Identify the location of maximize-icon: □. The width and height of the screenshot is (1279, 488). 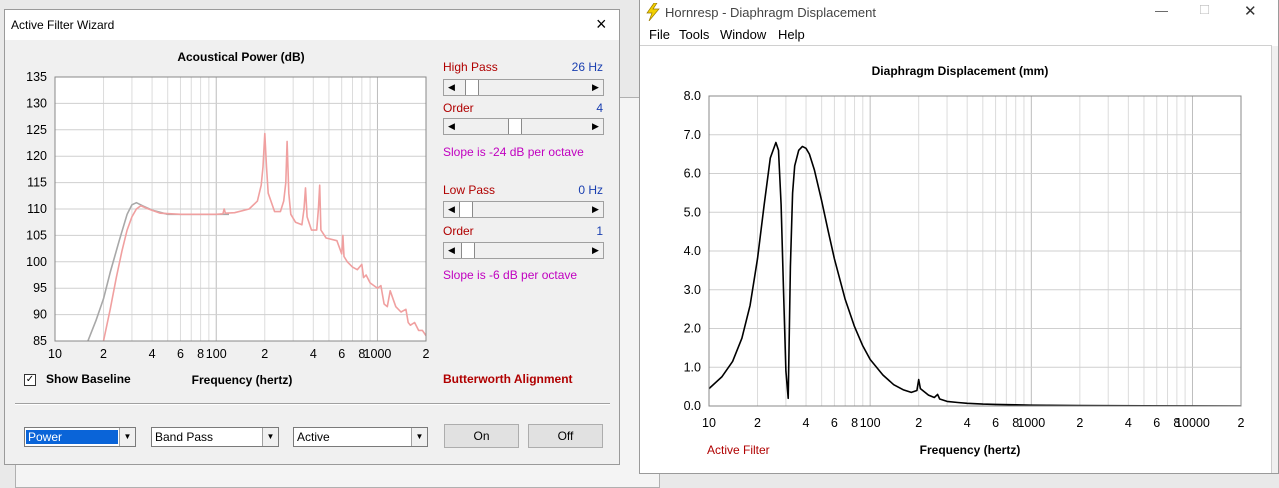
(1204, 9).